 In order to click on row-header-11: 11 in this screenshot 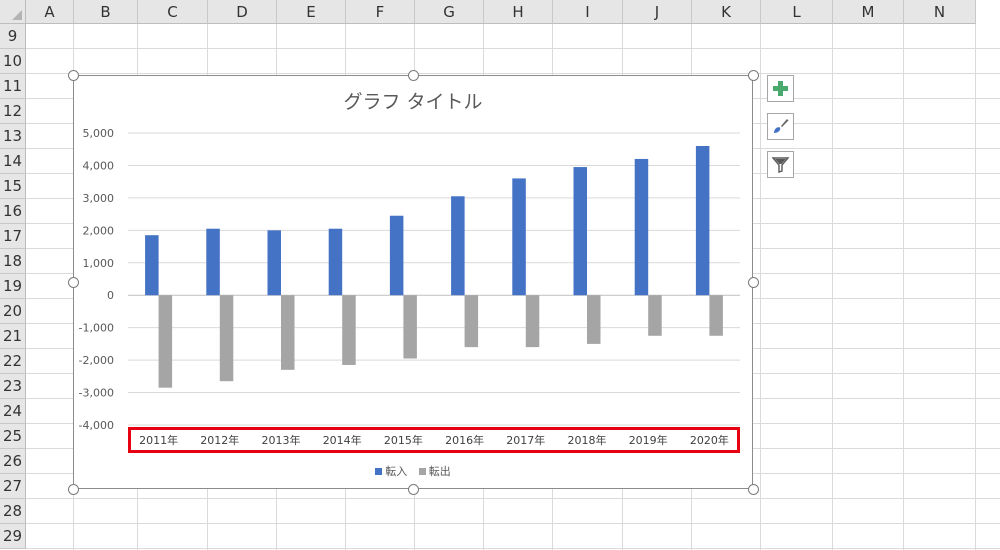, I will do `click(13, 86)`.